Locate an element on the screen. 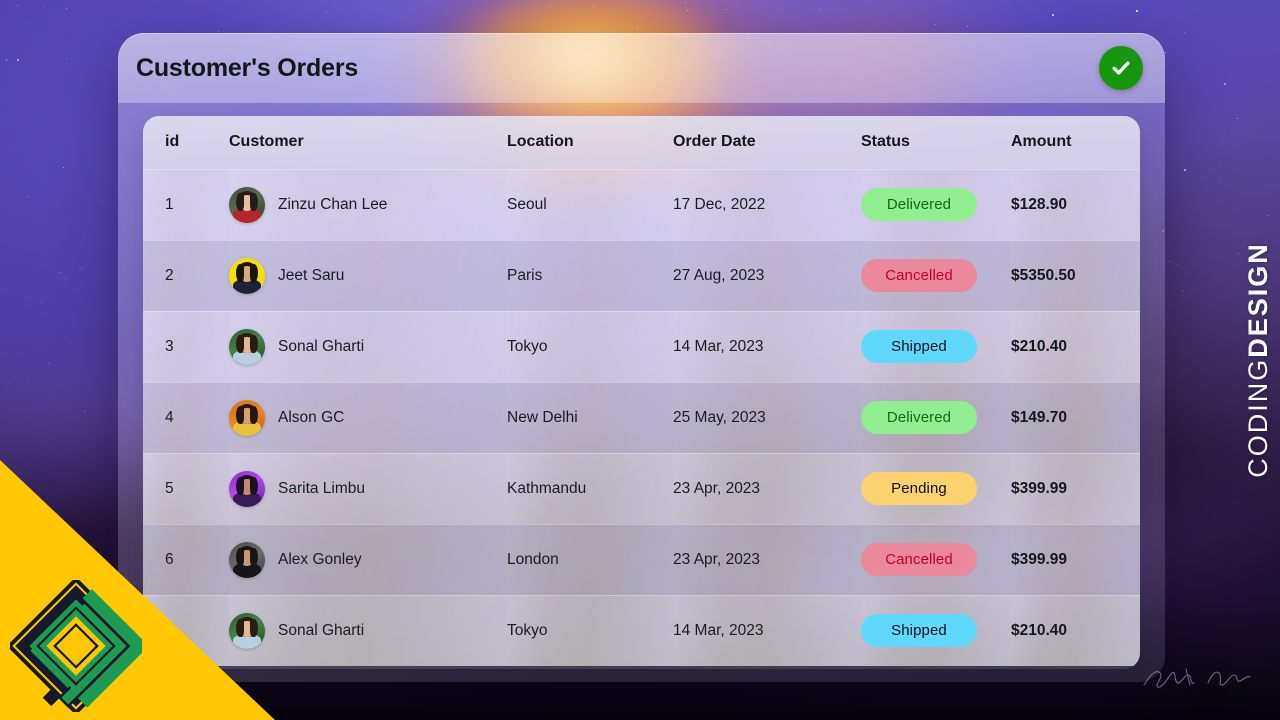 This screenshot has width=1280, height=720. status-badge: Pending is located at coordinates (919, 488).